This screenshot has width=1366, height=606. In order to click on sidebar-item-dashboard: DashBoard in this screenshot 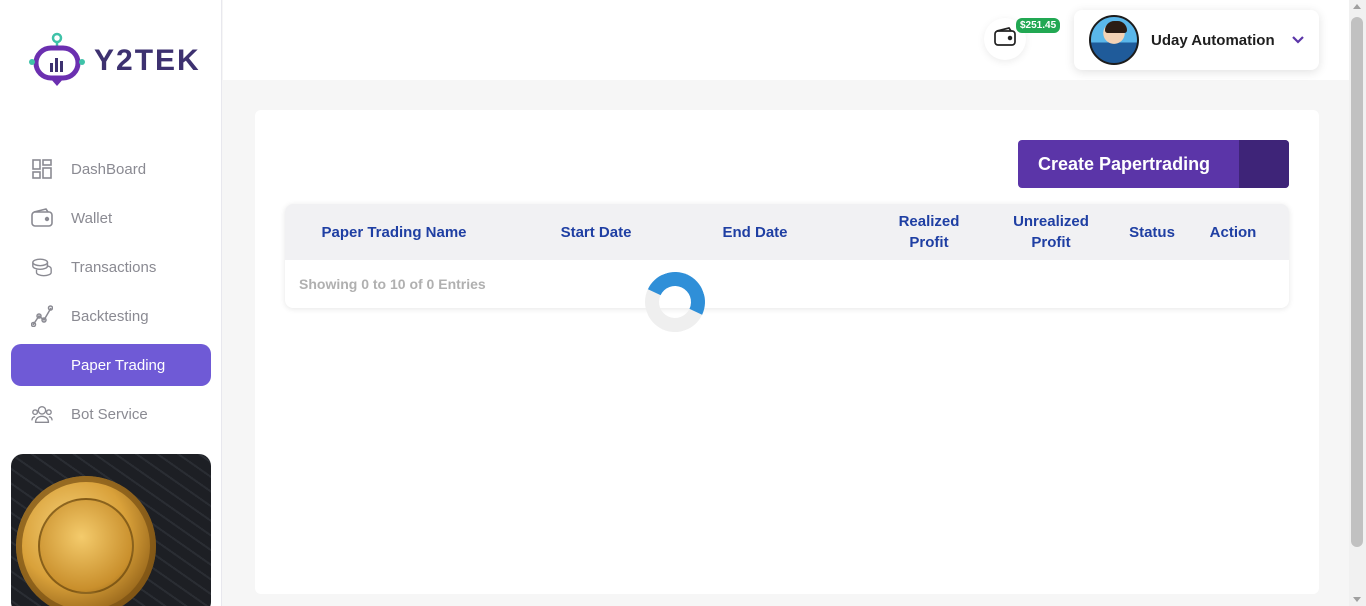, I will do `click(111, 169)`.